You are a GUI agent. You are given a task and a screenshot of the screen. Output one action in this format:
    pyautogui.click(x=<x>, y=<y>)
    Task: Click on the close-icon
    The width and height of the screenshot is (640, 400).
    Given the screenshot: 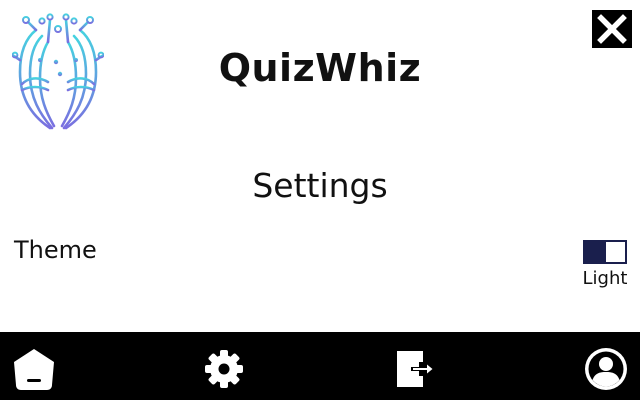 What is the action you would take?
    pyautogui.click(x=612, y=29)
    